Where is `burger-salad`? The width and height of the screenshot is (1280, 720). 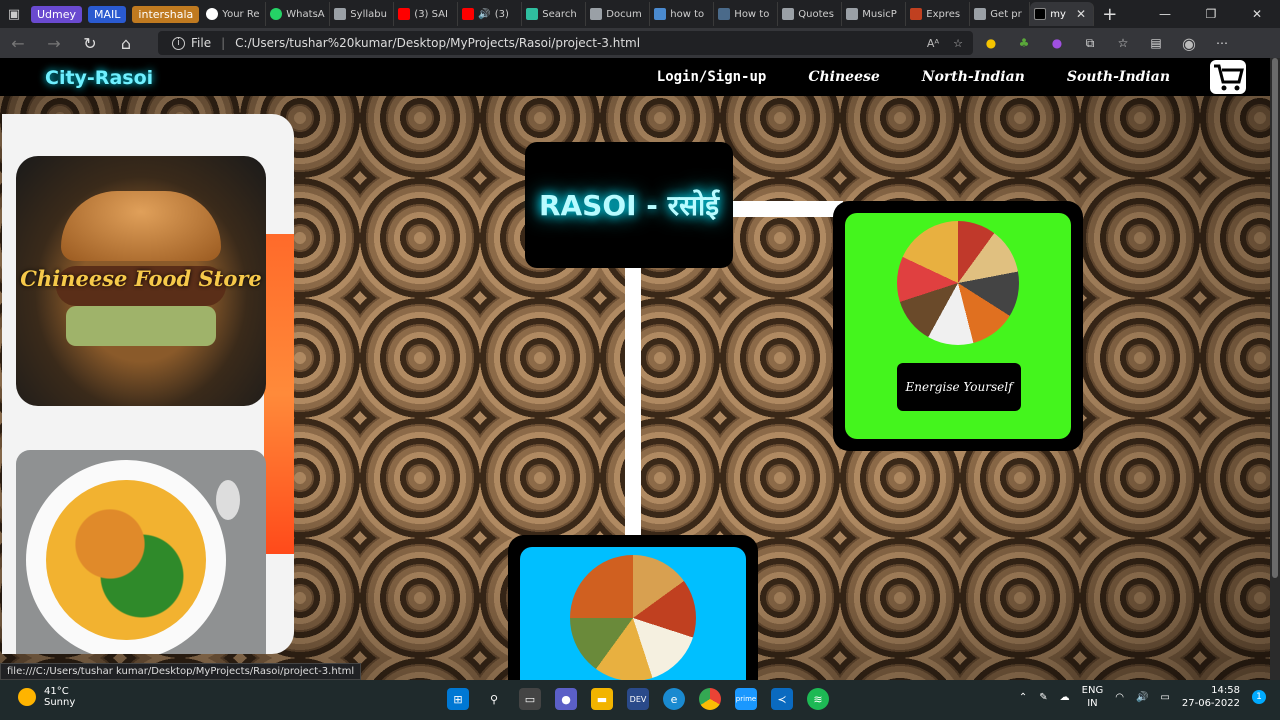
burger-salad is located at coordinates (141, 326).